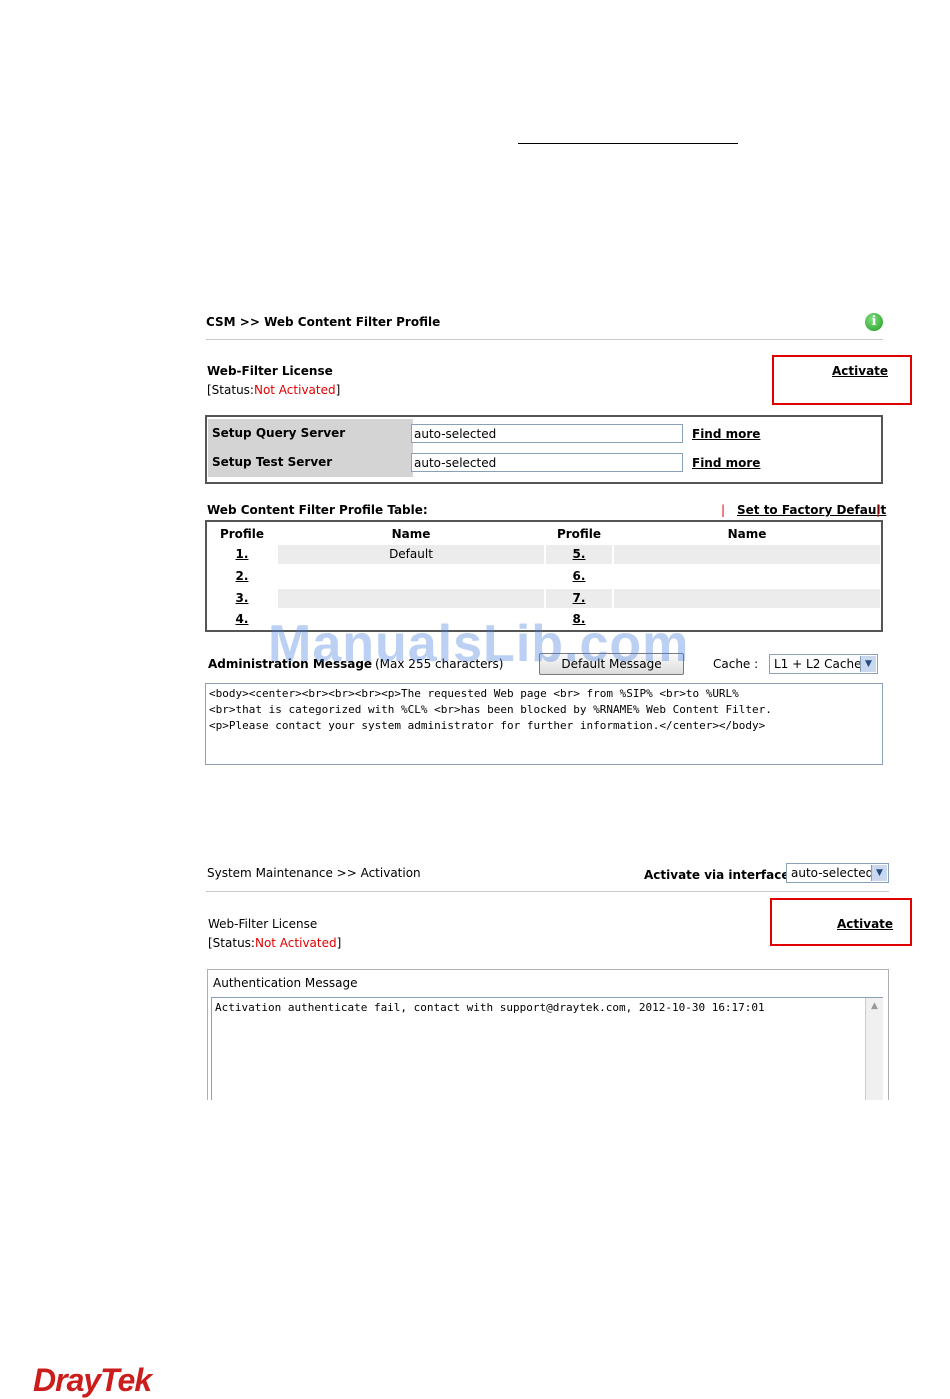 The image size is (950, 1399). I want to click on cache-select: L1 + L2 Cache ▼, so click(823, 664).